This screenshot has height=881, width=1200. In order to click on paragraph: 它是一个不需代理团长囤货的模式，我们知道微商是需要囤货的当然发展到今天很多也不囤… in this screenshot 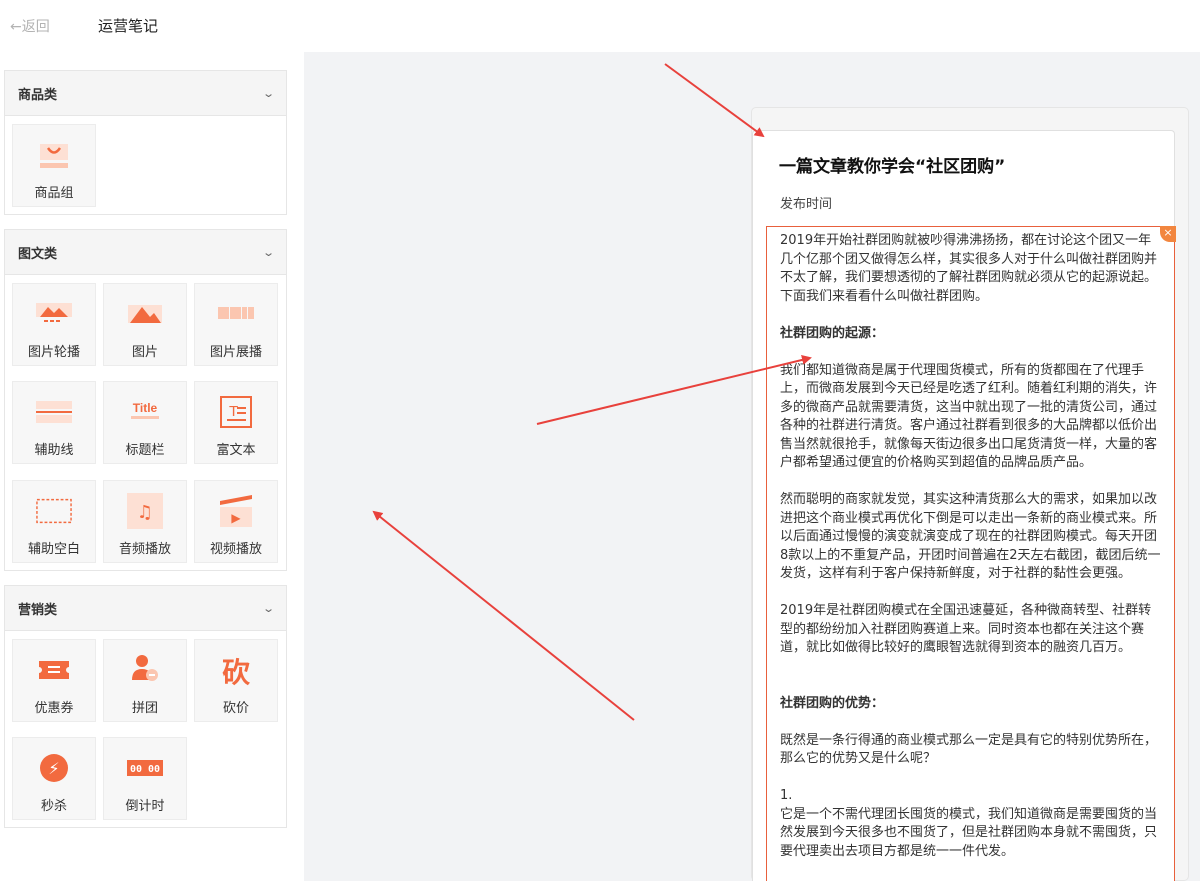, I will do `click(969, 832)`.